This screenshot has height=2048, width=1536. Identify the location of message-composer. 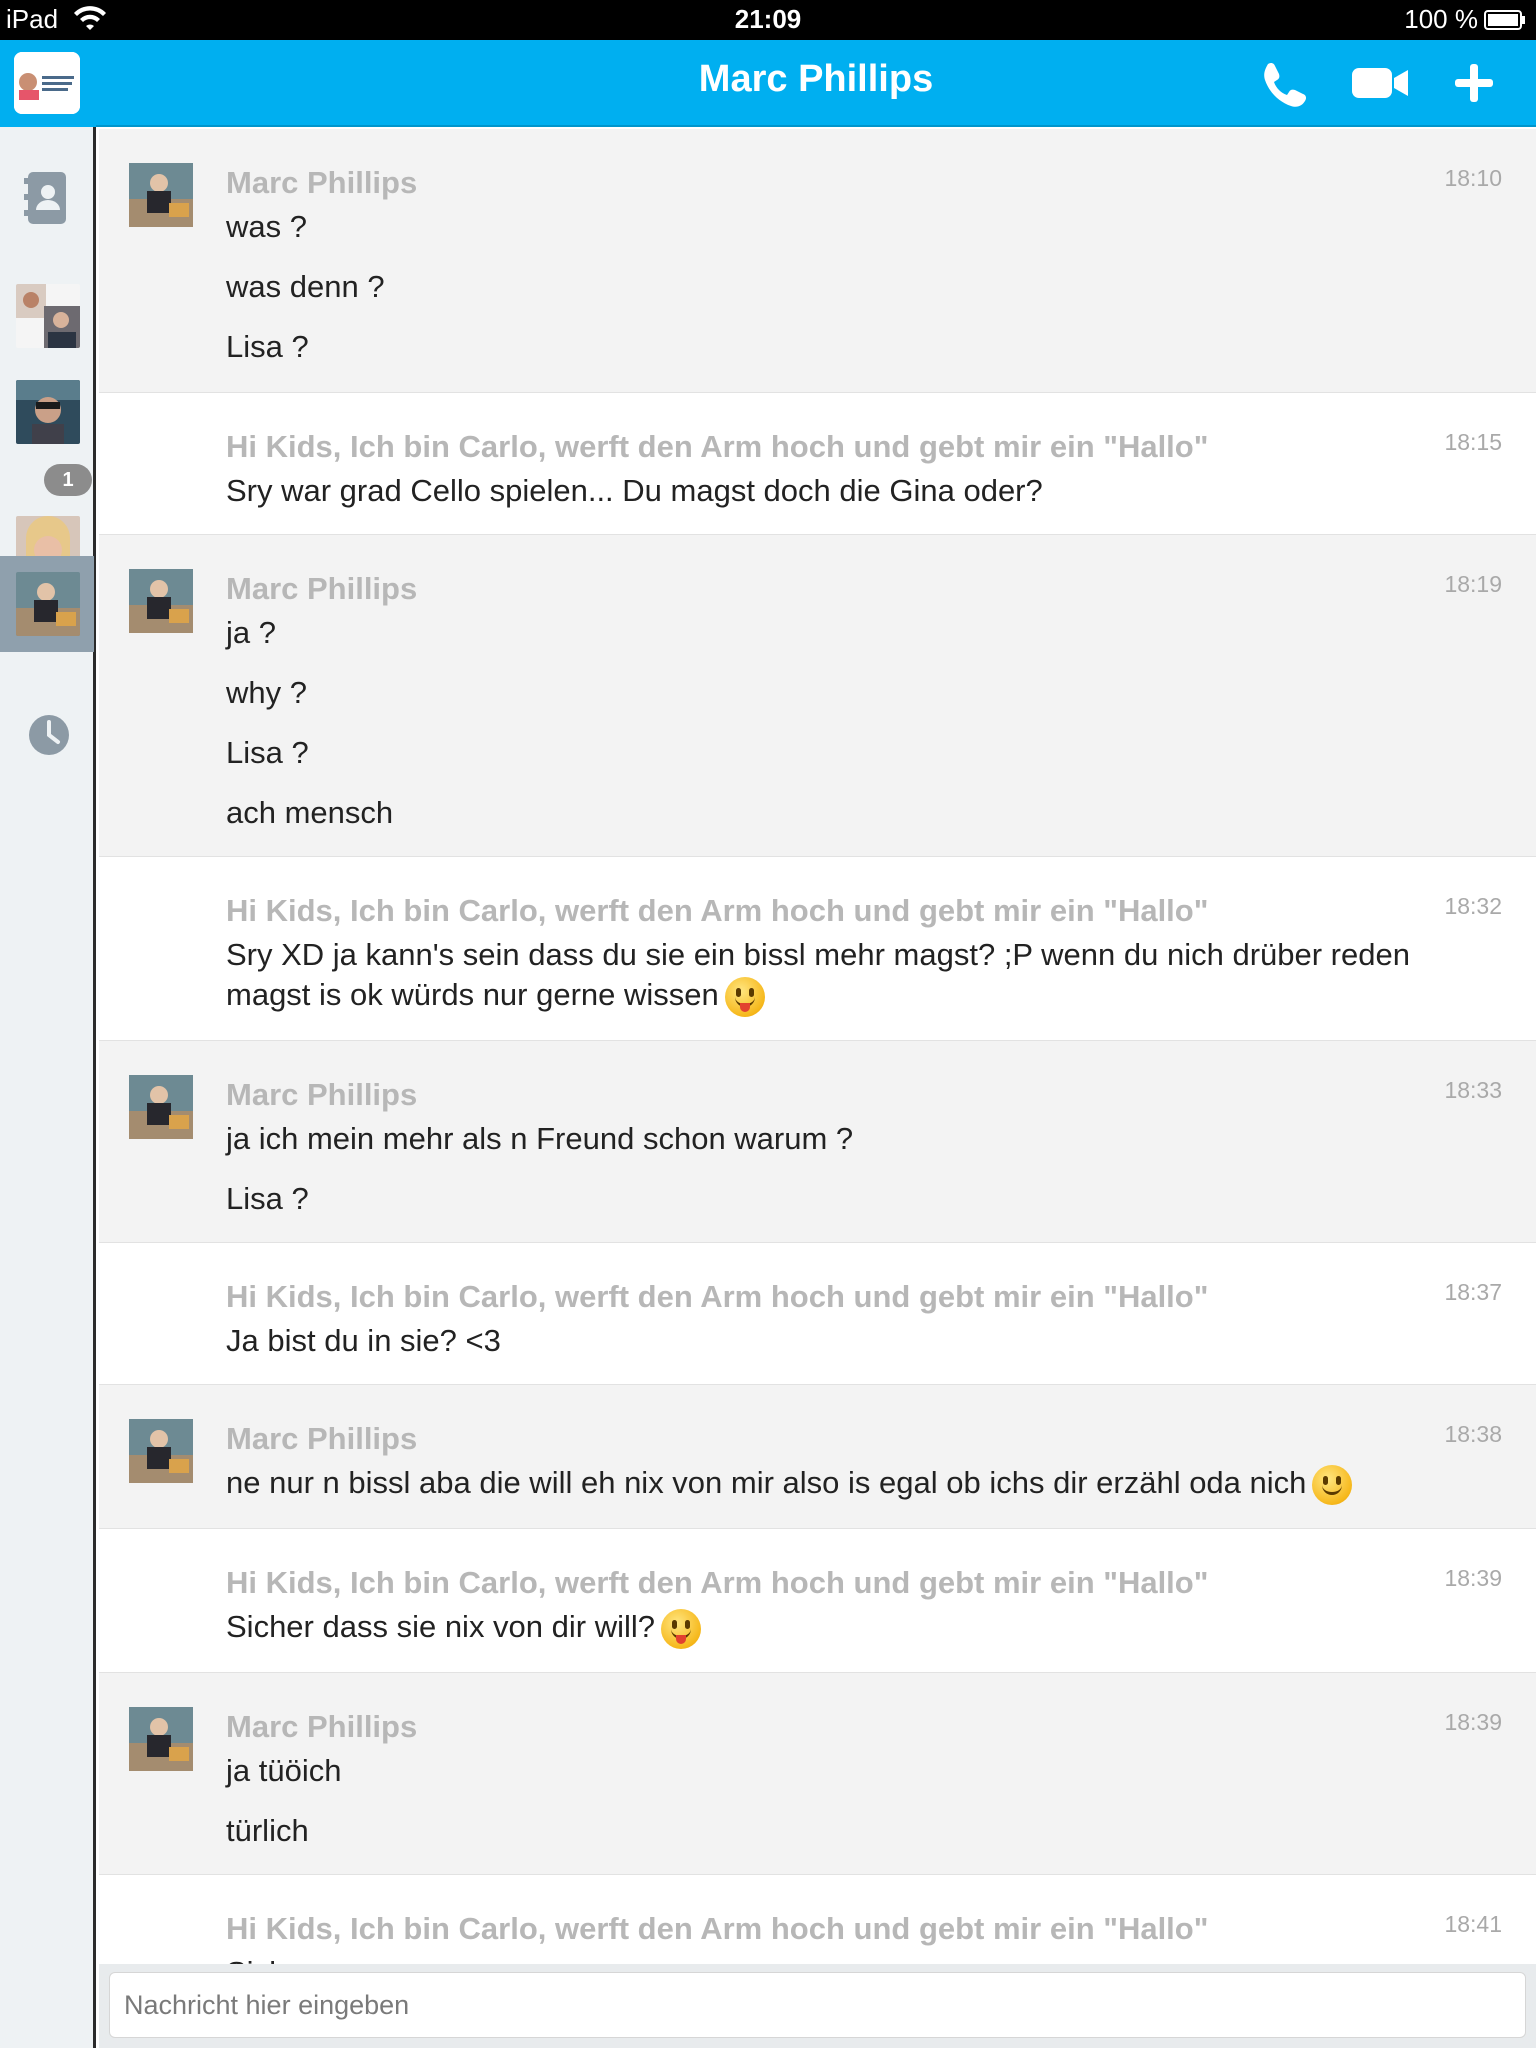
(817, 2006).